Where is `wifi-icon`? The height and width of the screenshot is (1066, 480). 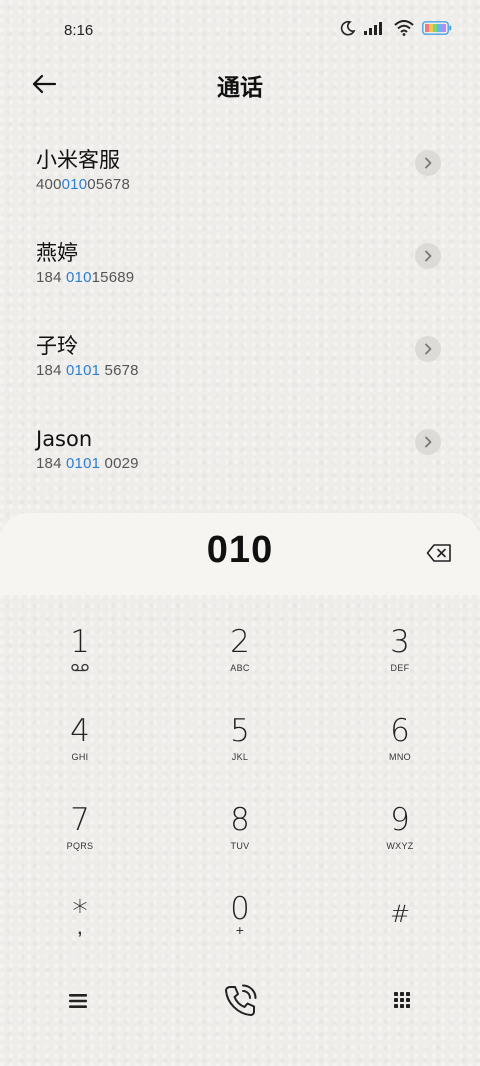 wifi-icon is located at coordinates (404, 28).